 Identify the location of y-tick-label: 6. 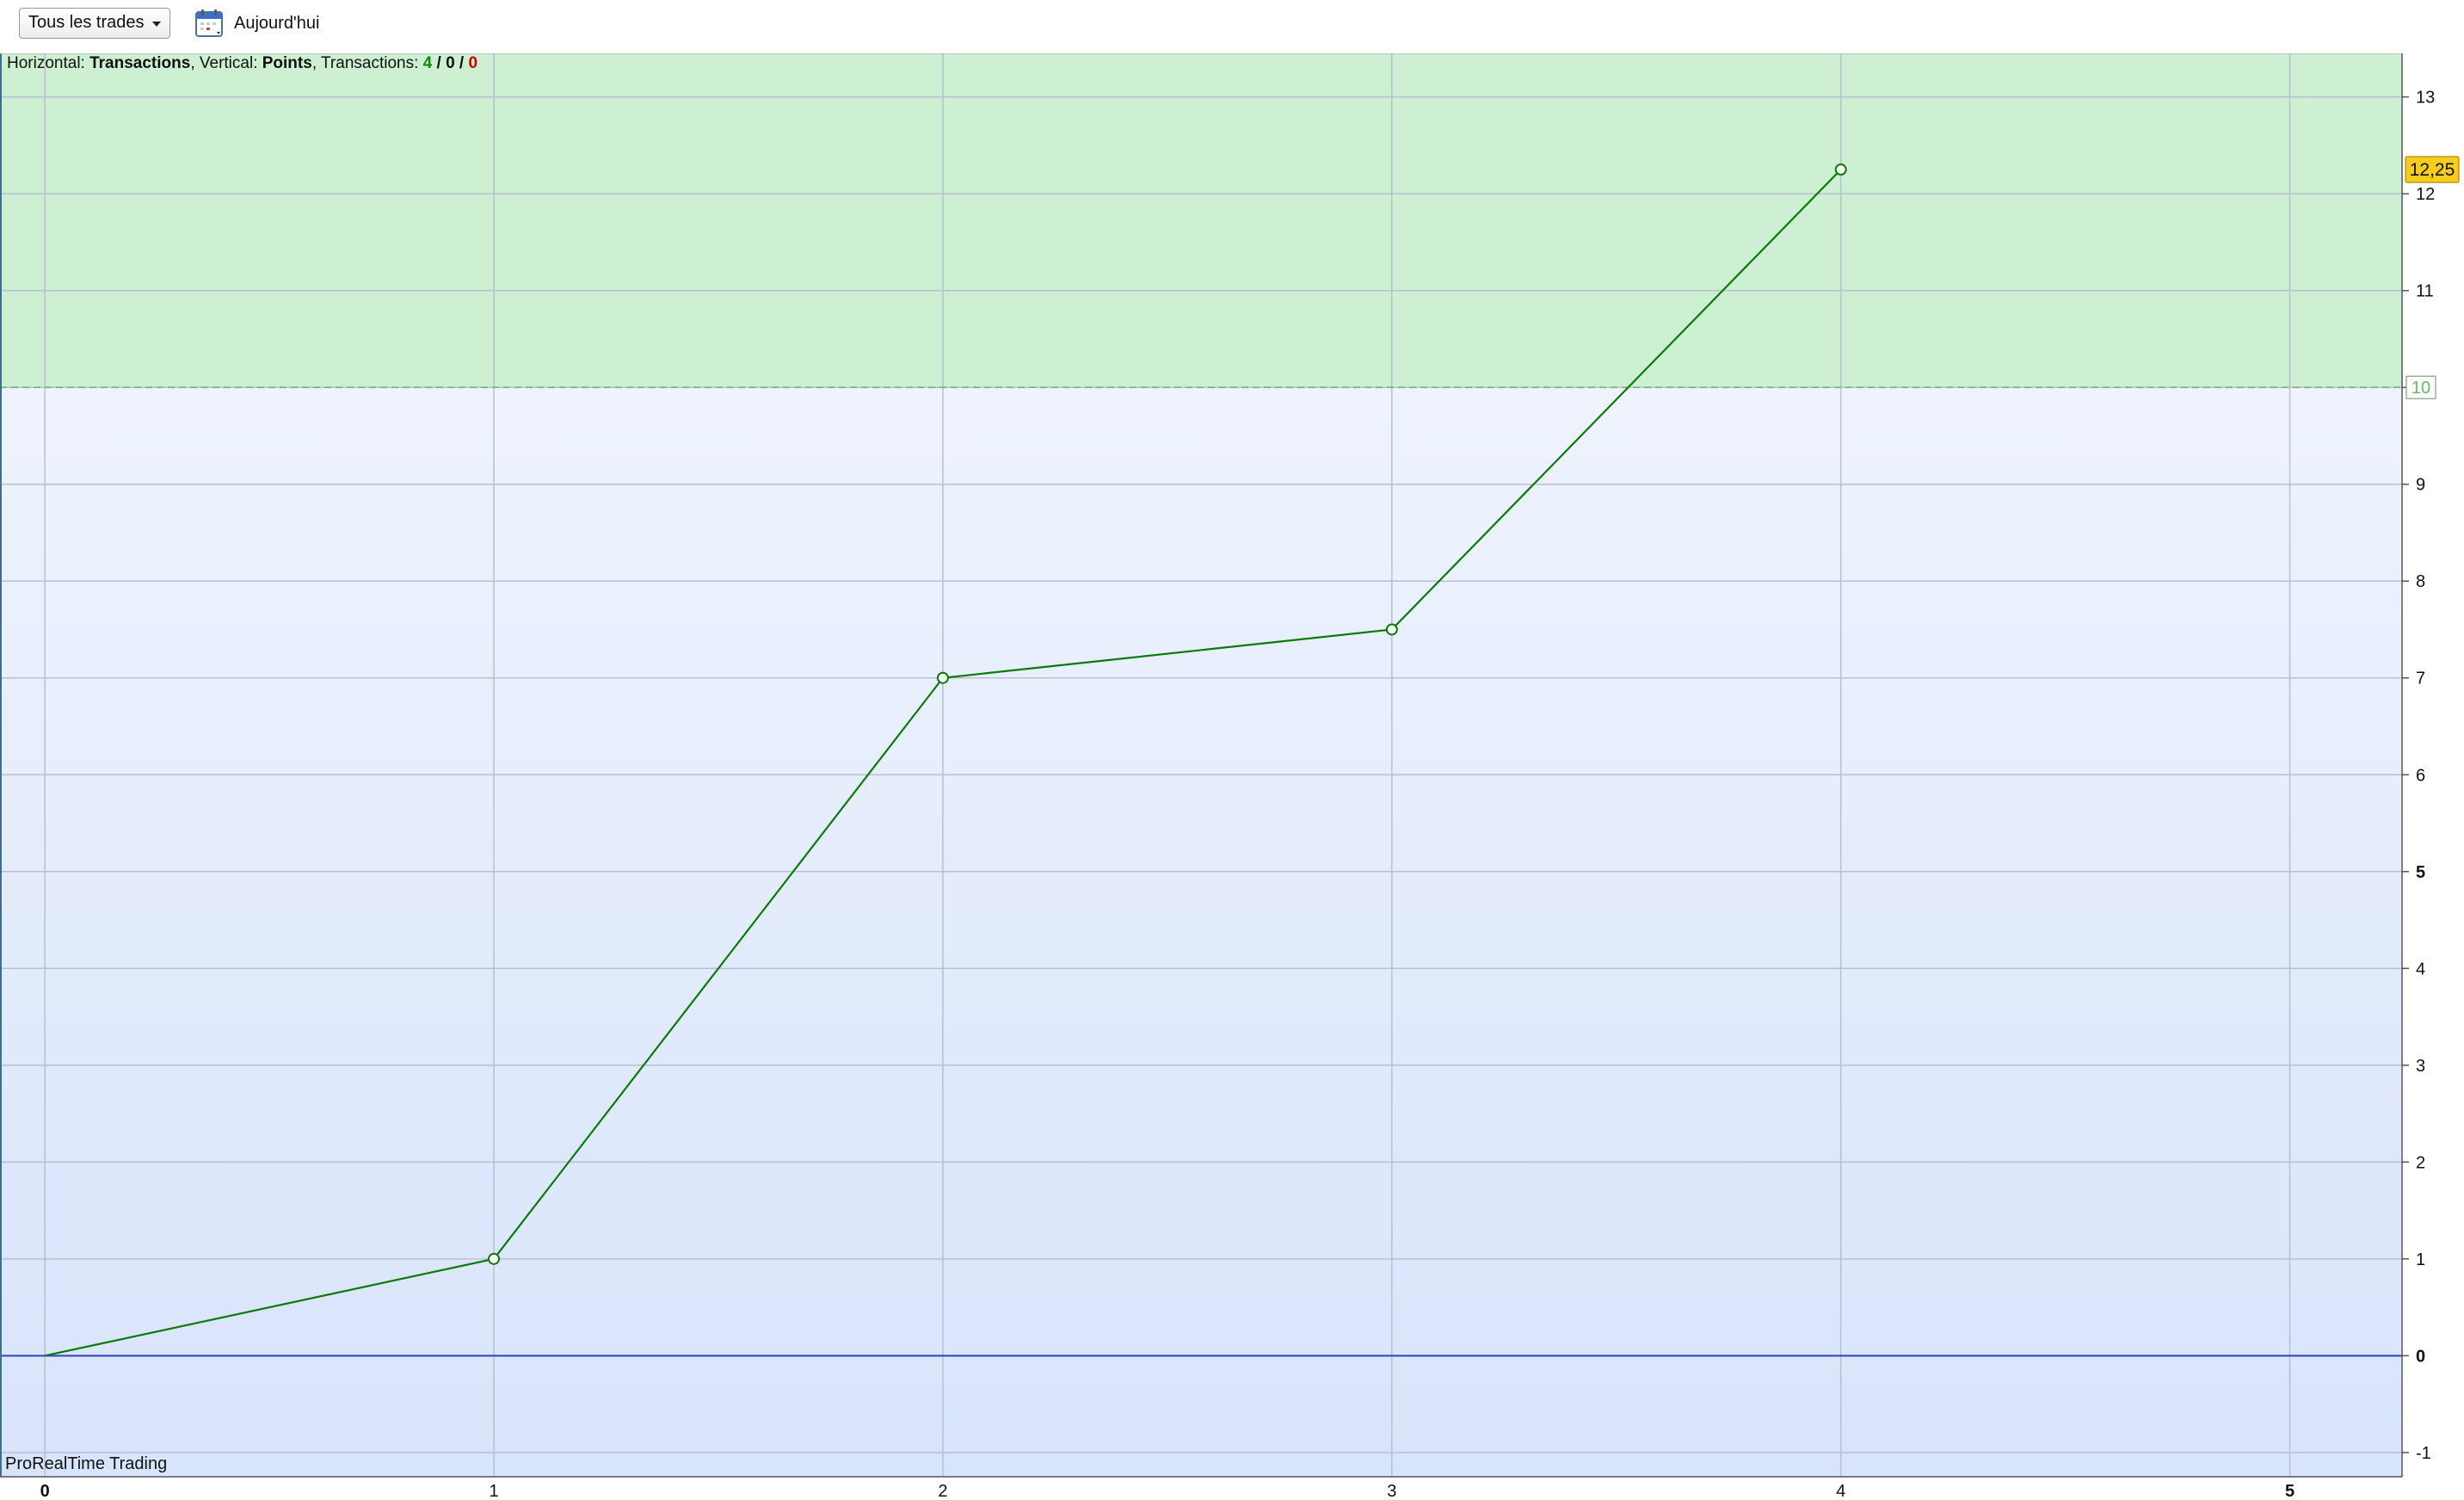
(2420, 775).